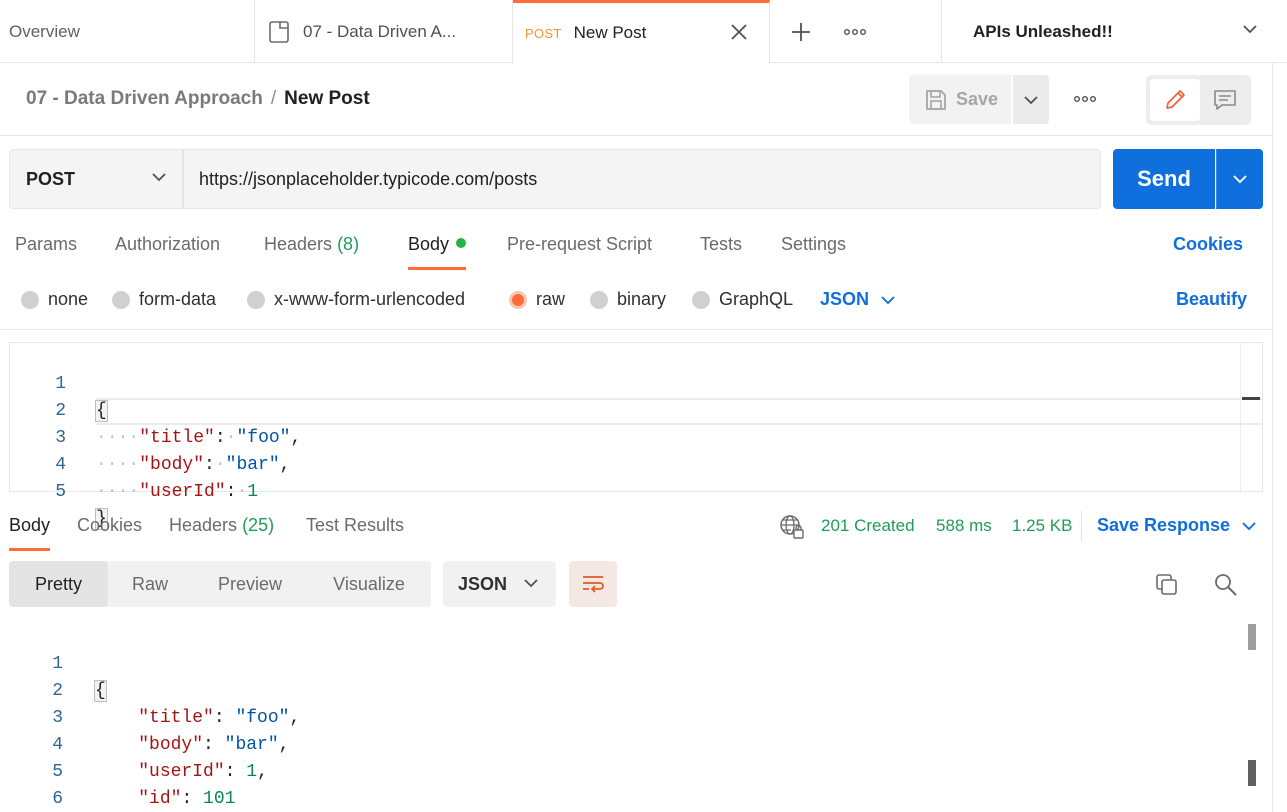 This screenshot has height=812, width=1287. Describe the element at coordinates (109, 525) in the screenshot. I see `response-tab-cookies: Cookies` at that location.